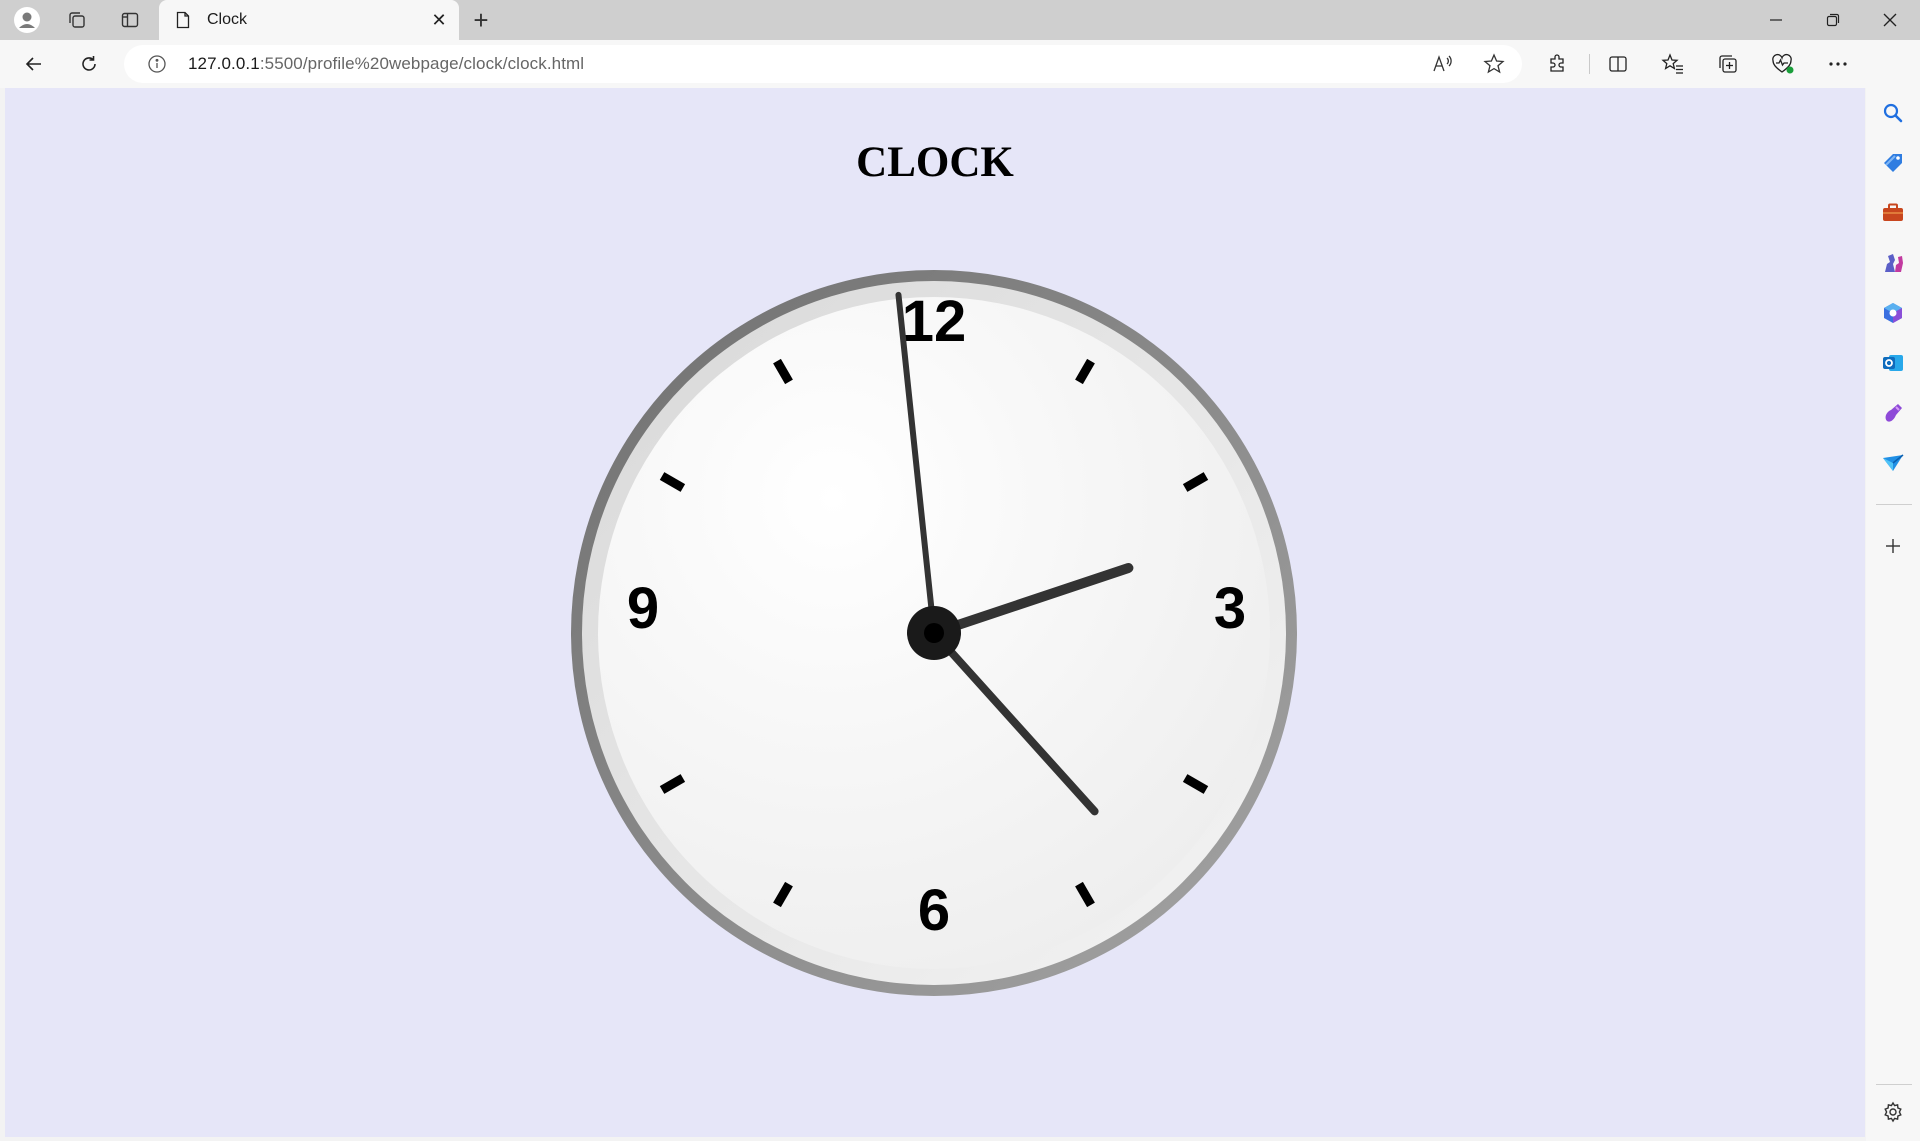  I want to click on refresh-icon, so click(89, 63).